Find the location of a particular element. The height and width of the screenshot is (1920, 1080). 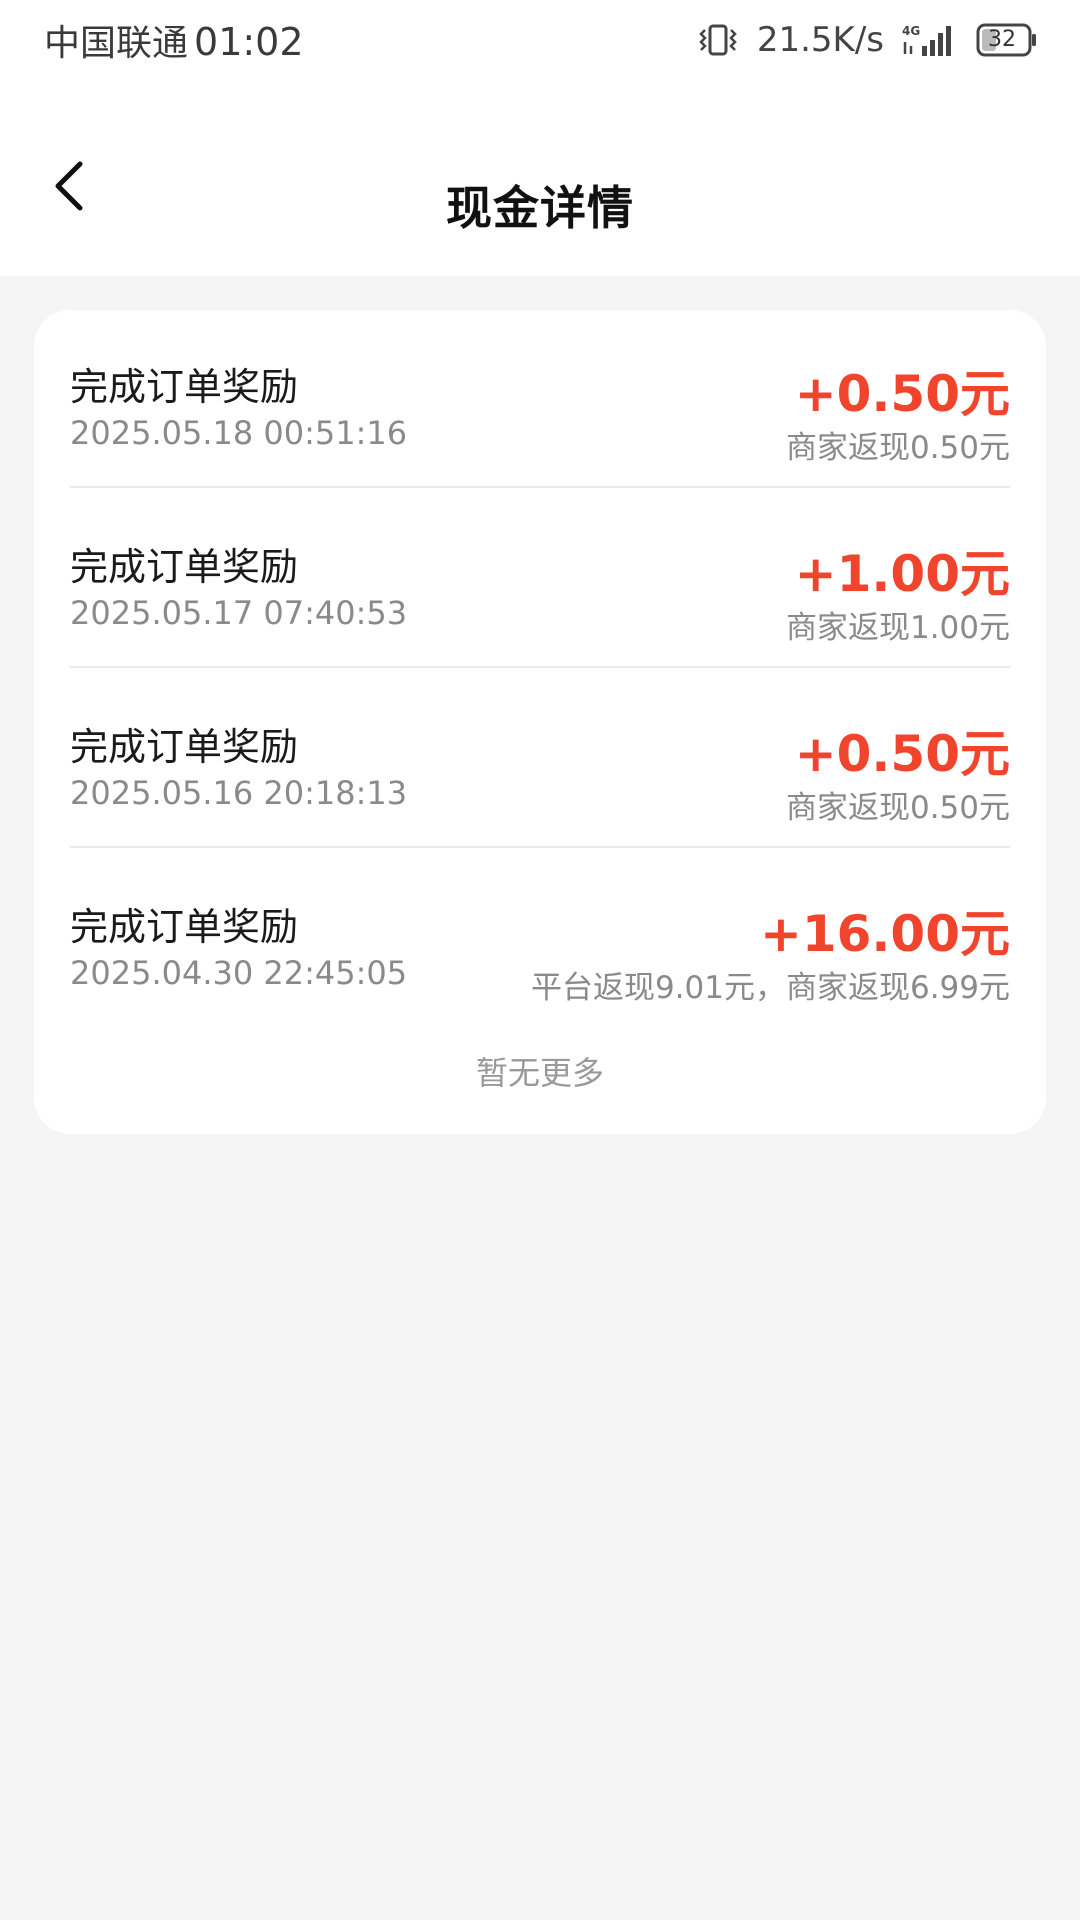

battery-level: 32 is located at coordinates (1002, 39).